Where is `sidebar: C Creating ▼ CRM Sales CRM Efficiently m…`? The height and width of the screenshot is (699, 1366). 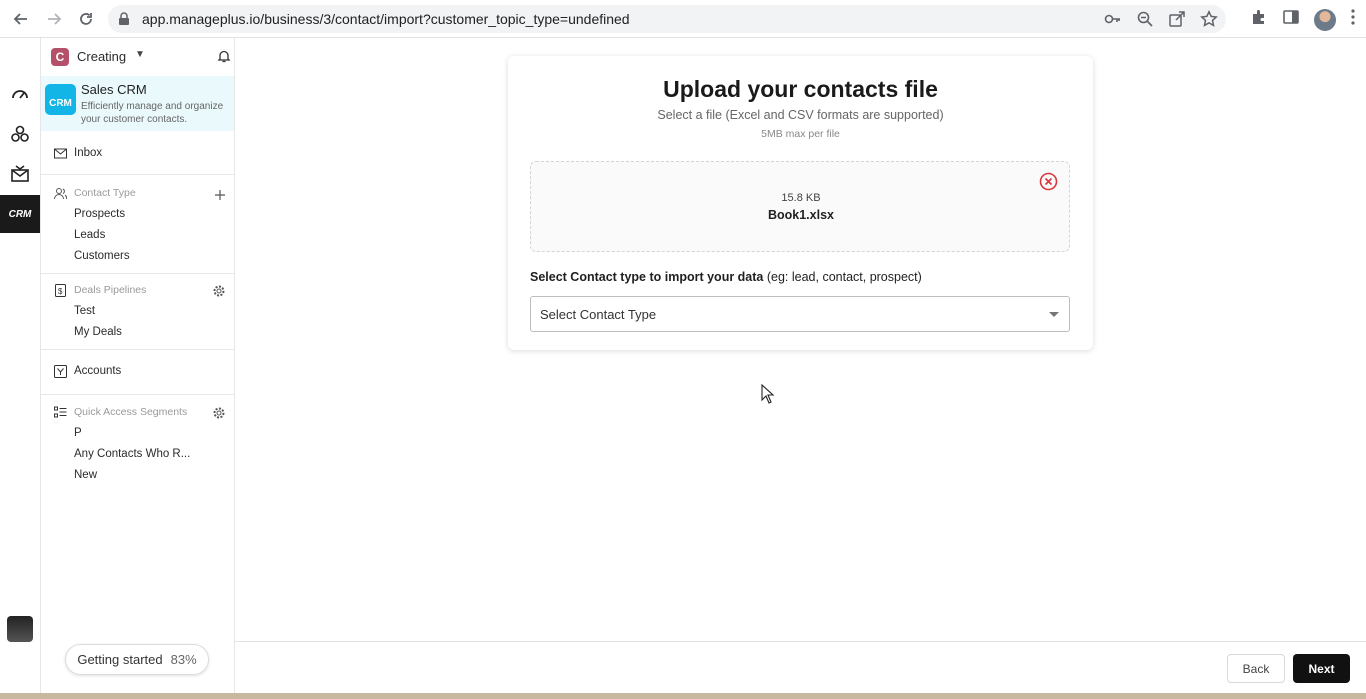 sidebar: C Creating ▼ CRM Sales CRM Efficiently m… is located at coordinates (138, 368).